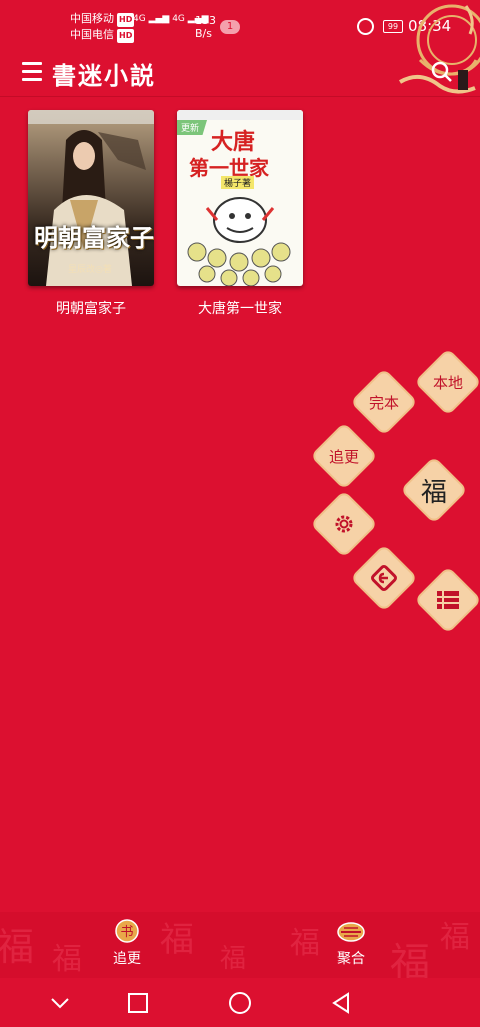 The image size is (480, 1027). Describe the element at coordinates (447, 382) in the screenshot. I see `local-label: 本地` at that location.